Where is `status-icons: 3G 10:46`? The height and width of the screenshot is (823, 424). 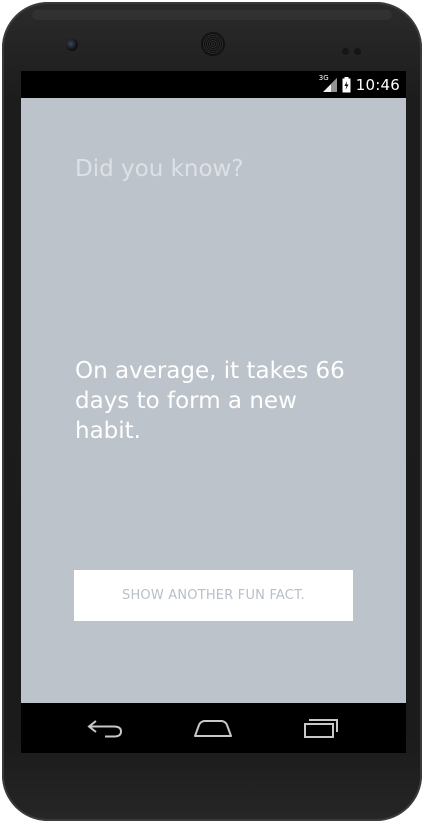 status-icons: 3G 10:46 is located at coordinates (359, 85).